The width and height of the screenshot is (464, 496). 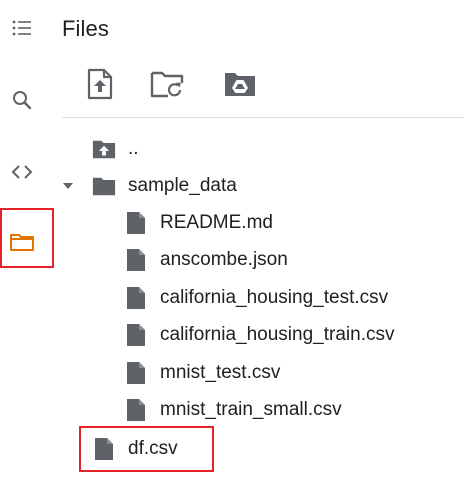 I want to click on upload-file-icon, so click(x=100, y=86).